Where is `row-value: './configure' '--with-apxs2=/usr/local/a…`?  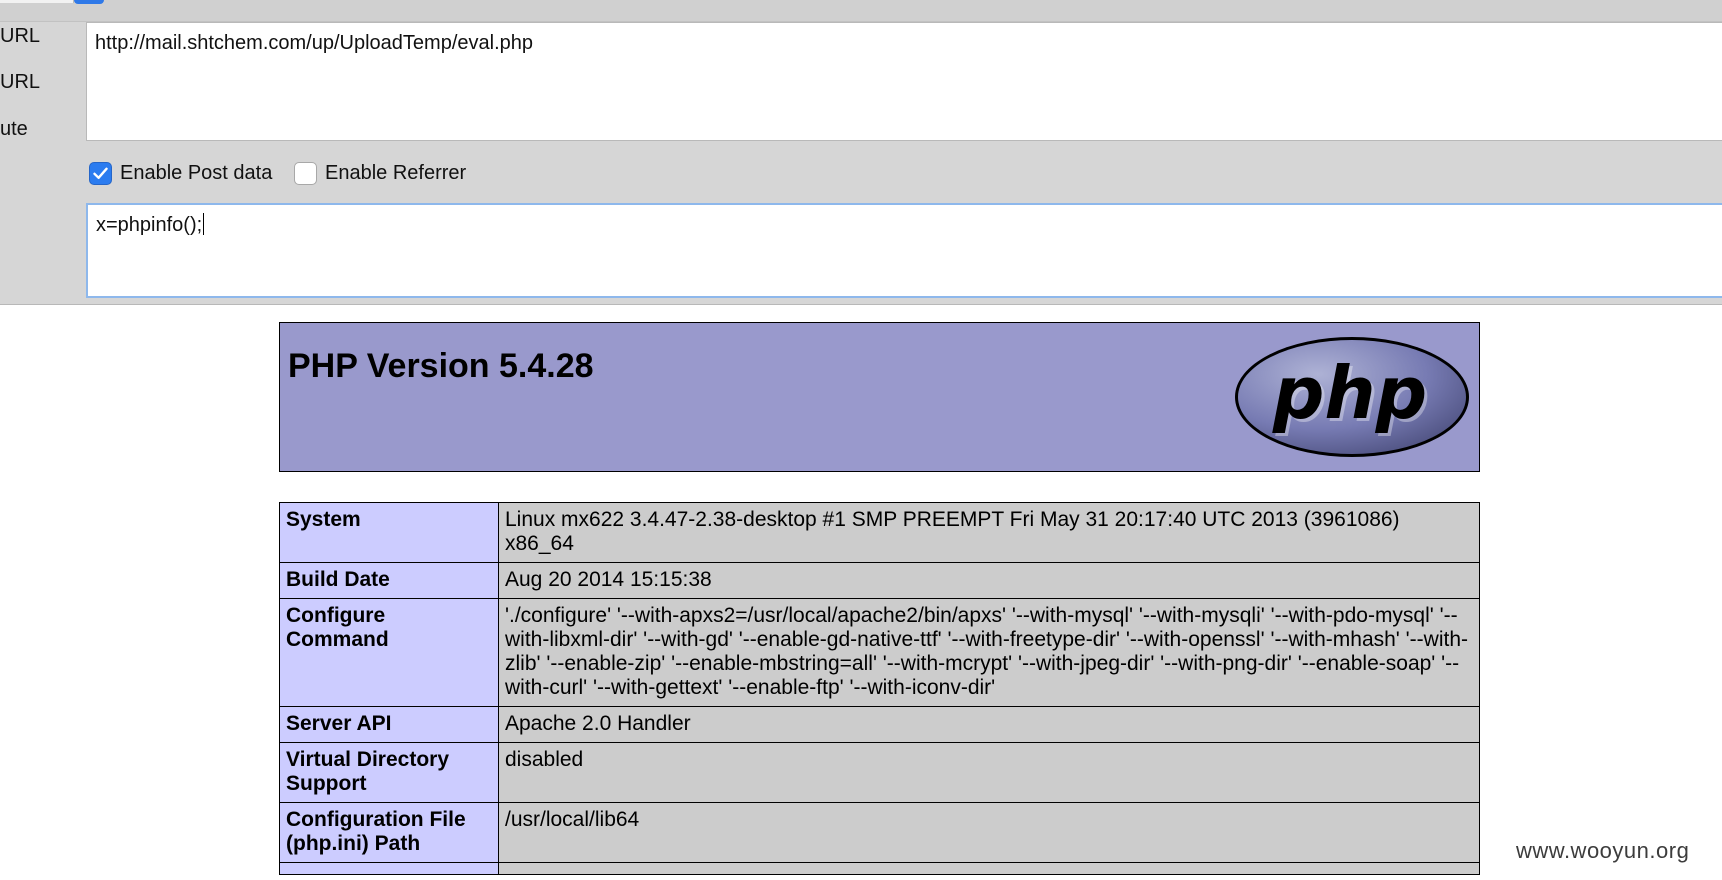
row-value: './configure' '--with-apxs2=/usr/local/a… is located at coordinates (989, 652).